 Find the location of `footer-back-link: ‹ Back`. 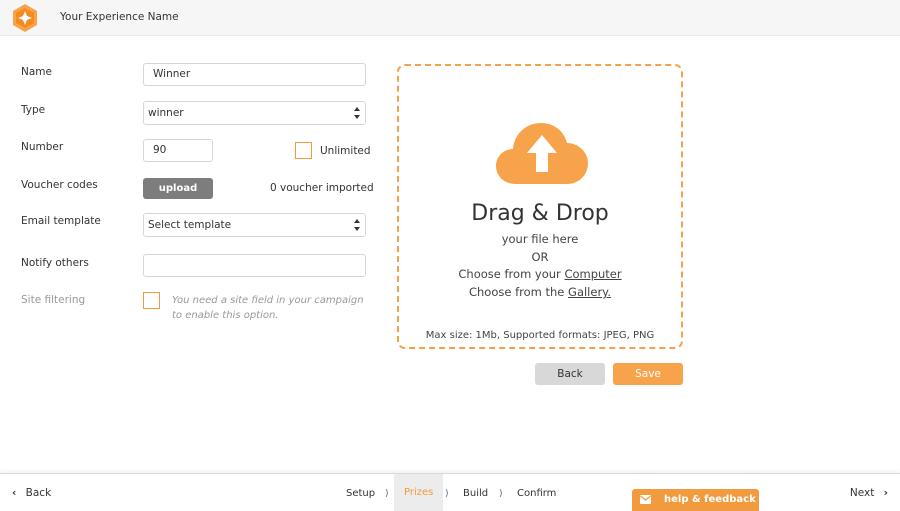

footer-back-link: ‹ Back is located at coordinates (31, 493).